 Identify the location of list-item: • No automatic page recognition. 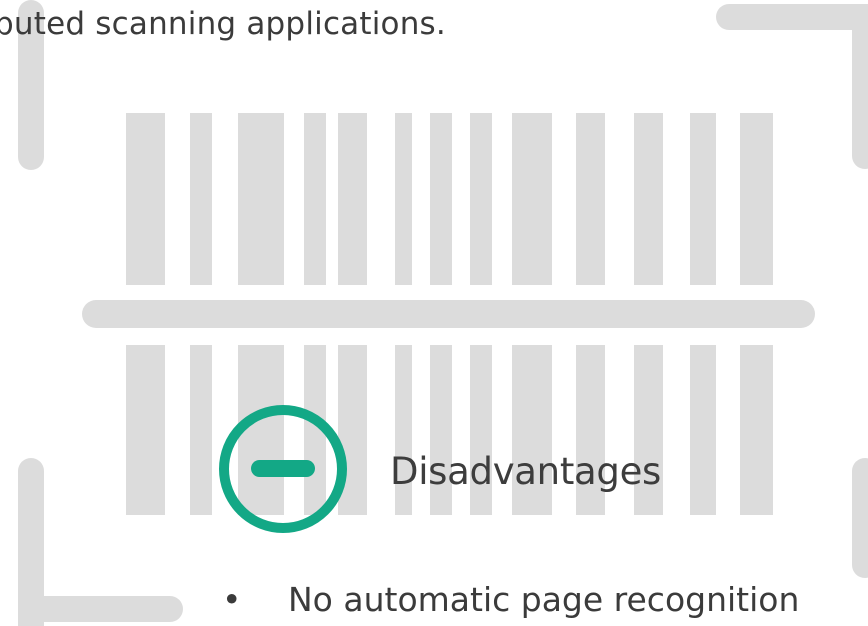
(510, 600).